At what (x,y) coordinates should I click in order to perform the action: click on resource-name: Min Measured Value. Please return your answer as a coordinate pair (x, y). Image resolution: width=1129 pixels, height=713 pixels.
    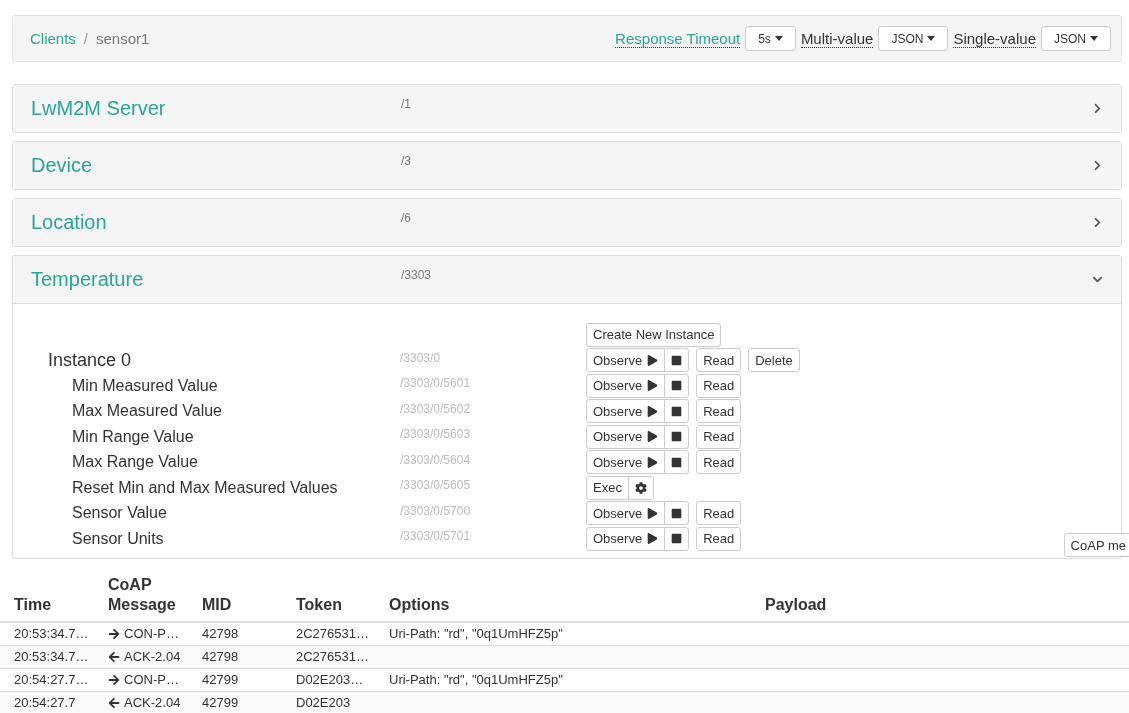
    Looking at the image, I should click on (145, 385).